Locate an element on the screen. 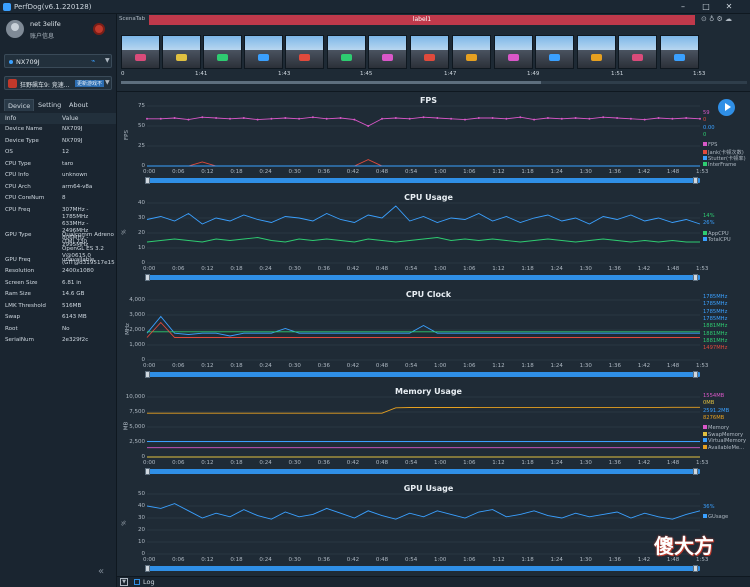  legend-item: SwapMemory is located at coordinates (723, 434).